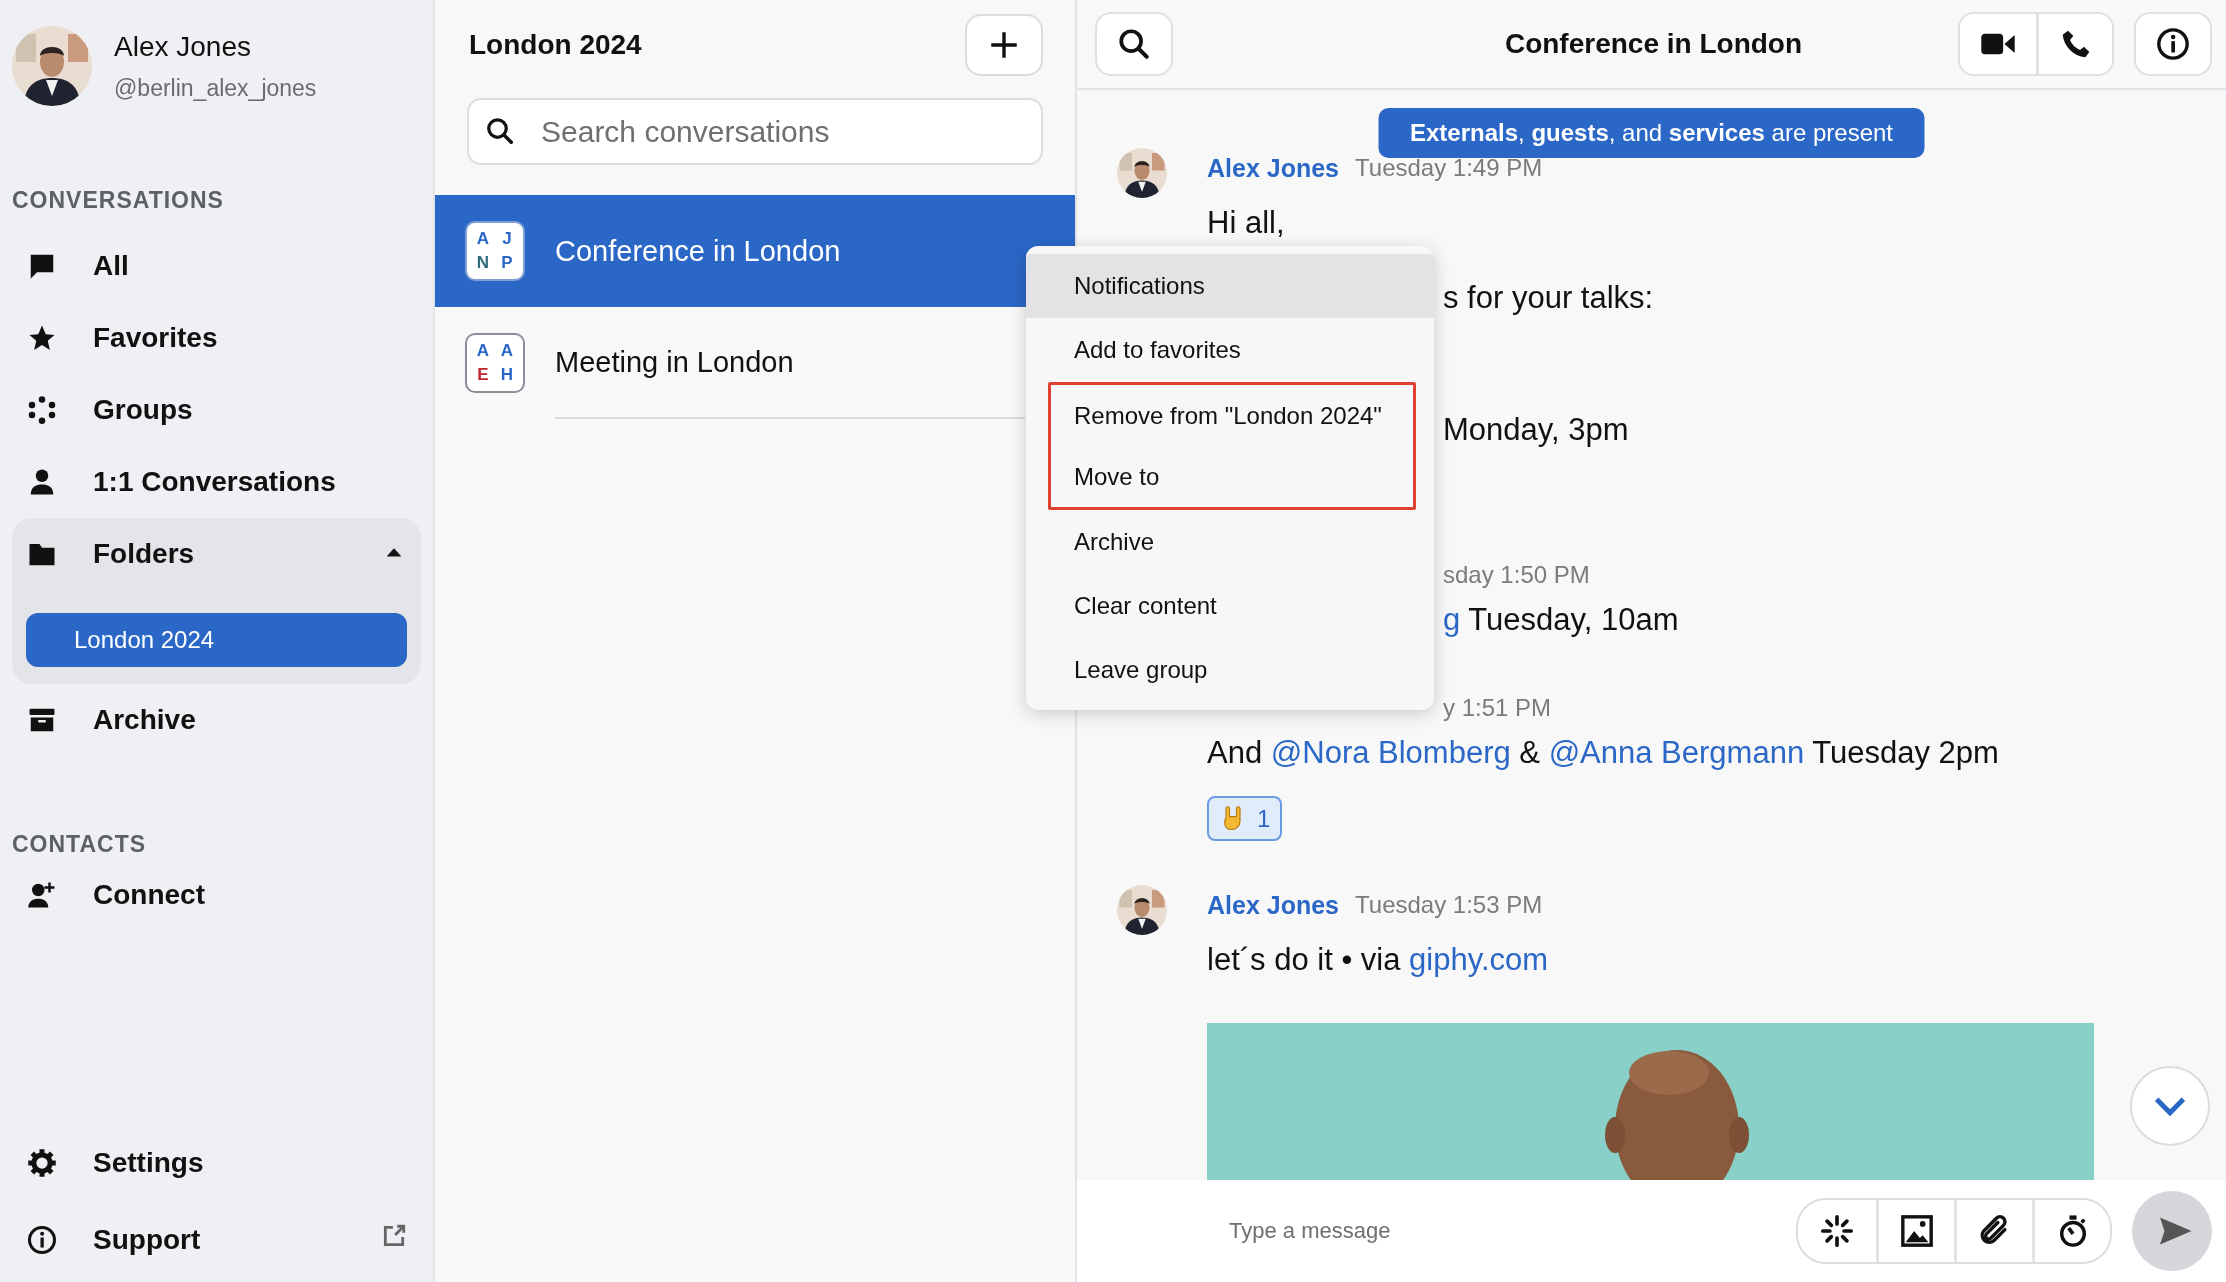  What do you see at coordinates (507, 375) in the screenshot?
I see `avatar-initial: H` at bounding box center [507, 375].